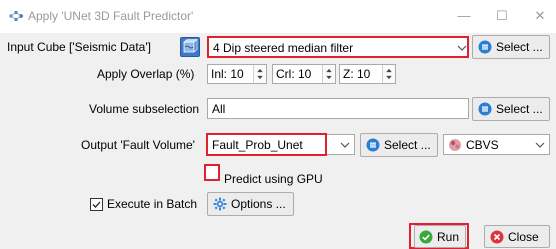 The height and width of the screenshot is (249, 556). I want to click on output-fault-volume-label: Output 'Fault Volume', so click(138, 145).